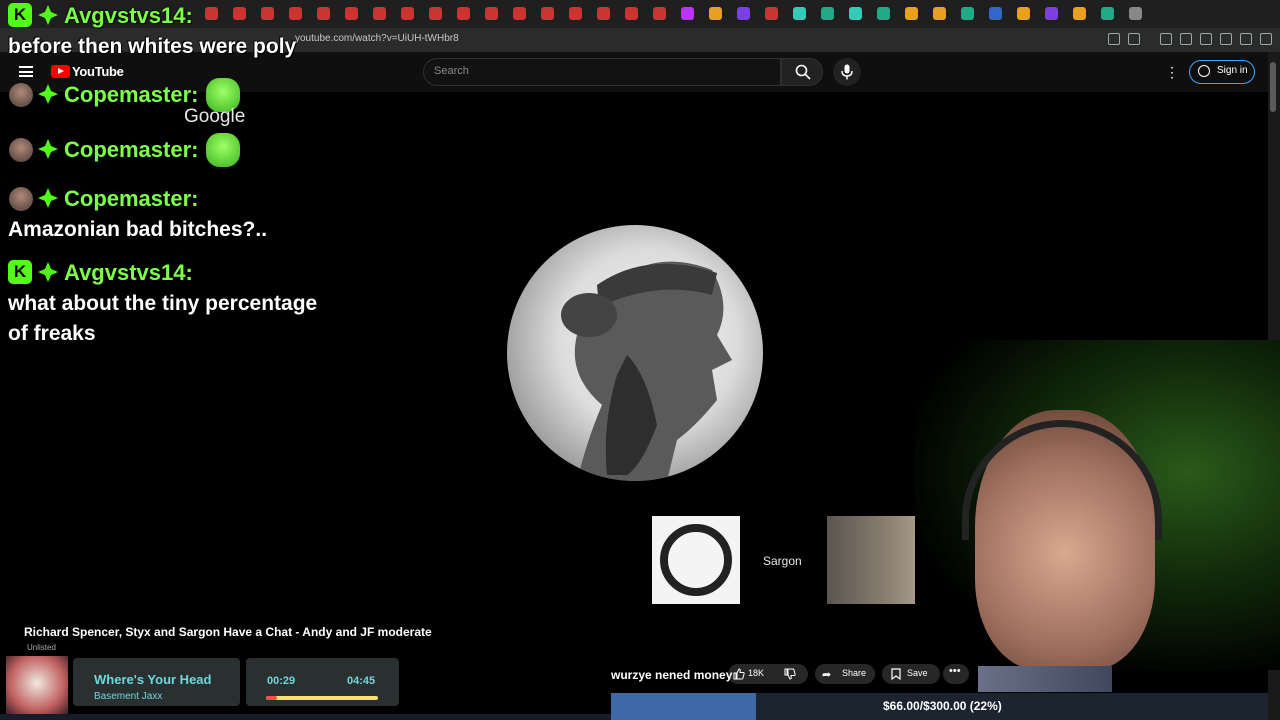 Image resolution: width=1280 pixels, height=720 pixels. I want to click on donation-goal-label: $66.00/$300.00 (22%), so click(942, 706).